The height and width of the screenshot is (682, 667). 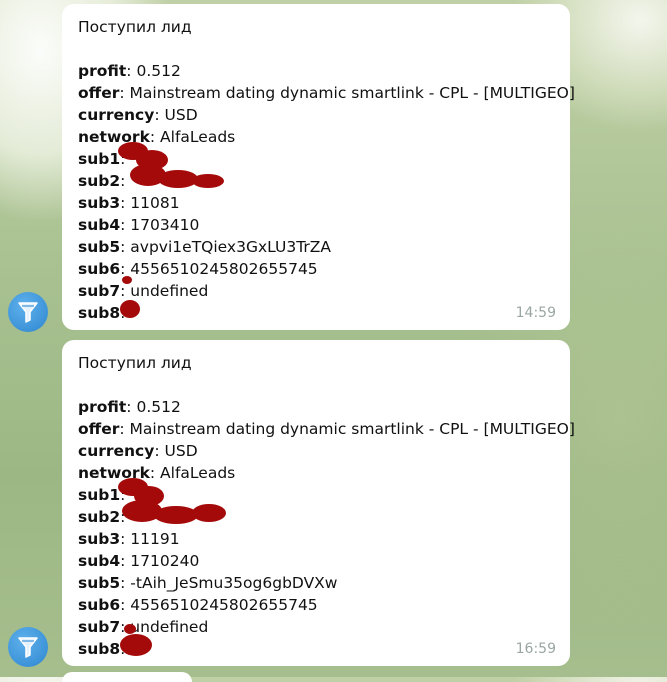 What do you see at coordinates (208, 583) in the screenshot?
I see `field-sub5: sub5: -tAih_JeSmu35og6gbDVXw` at bounding box center [208, 583].